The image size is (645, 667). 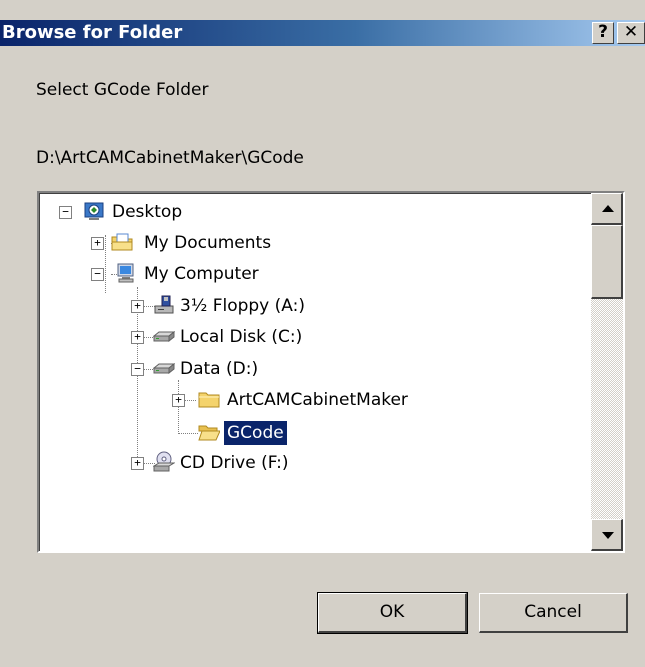 I want to click on open-folder-icon, so click(x=209, y=433).